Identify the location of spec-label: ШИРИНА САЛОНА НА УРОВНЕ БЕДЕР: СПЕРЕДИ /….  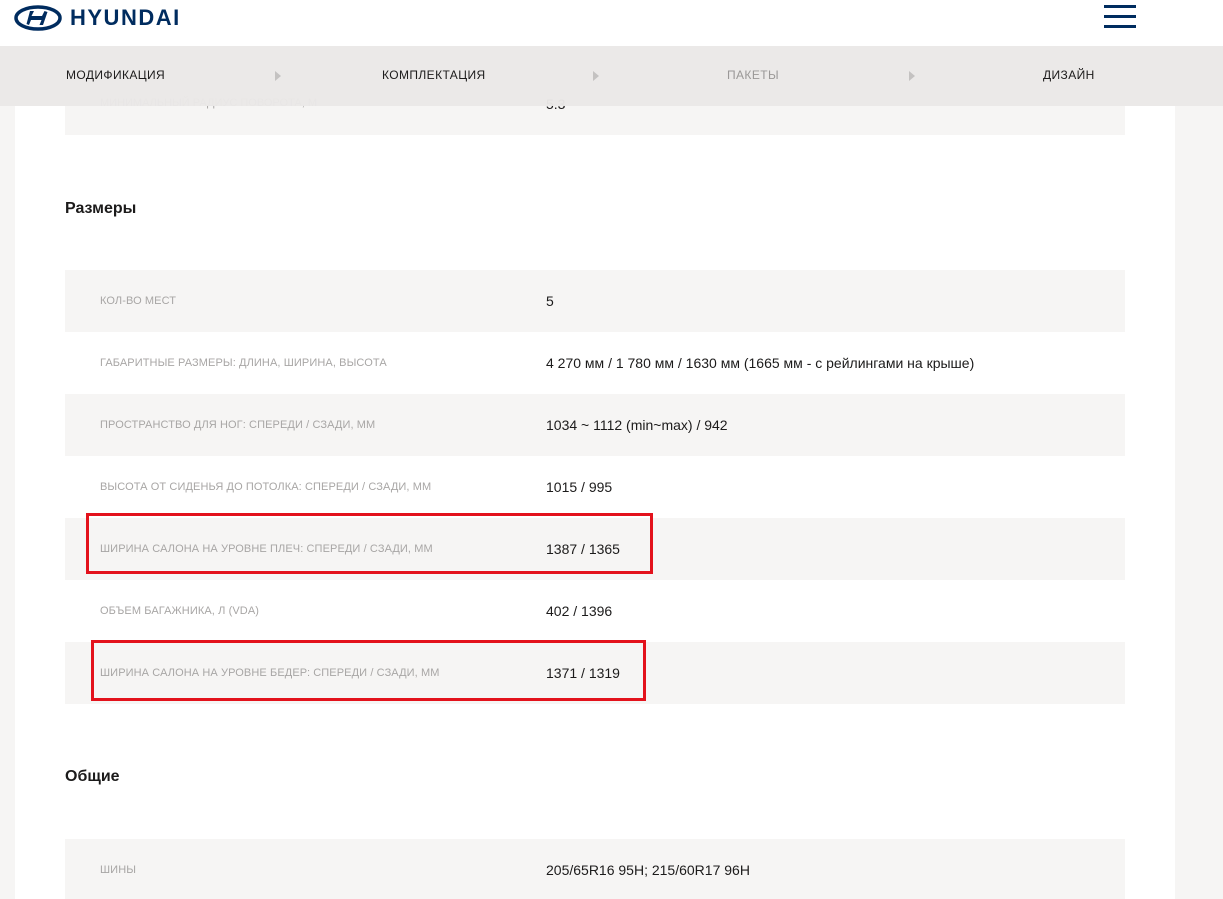
(270, 673).